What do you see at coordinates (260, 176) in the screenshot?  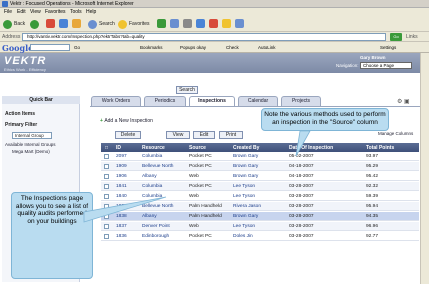 I see `table-row: 1906 Albany Web Brown Gary 04-18-2007 95.42` at bounding box center [260, 176].